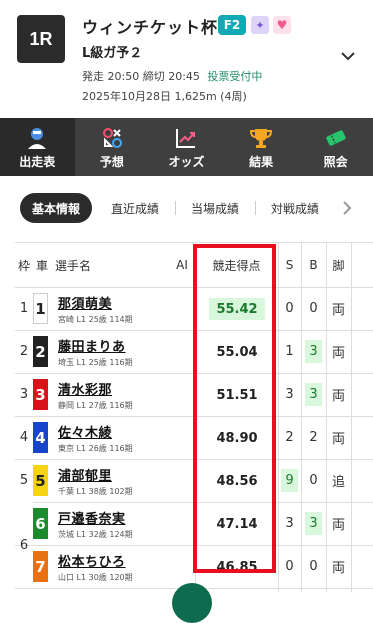 This screenshot has width=373, height=623. Describe the element at coordinates (37, 138) in the screenshot. I see `racer-icon` at that location.